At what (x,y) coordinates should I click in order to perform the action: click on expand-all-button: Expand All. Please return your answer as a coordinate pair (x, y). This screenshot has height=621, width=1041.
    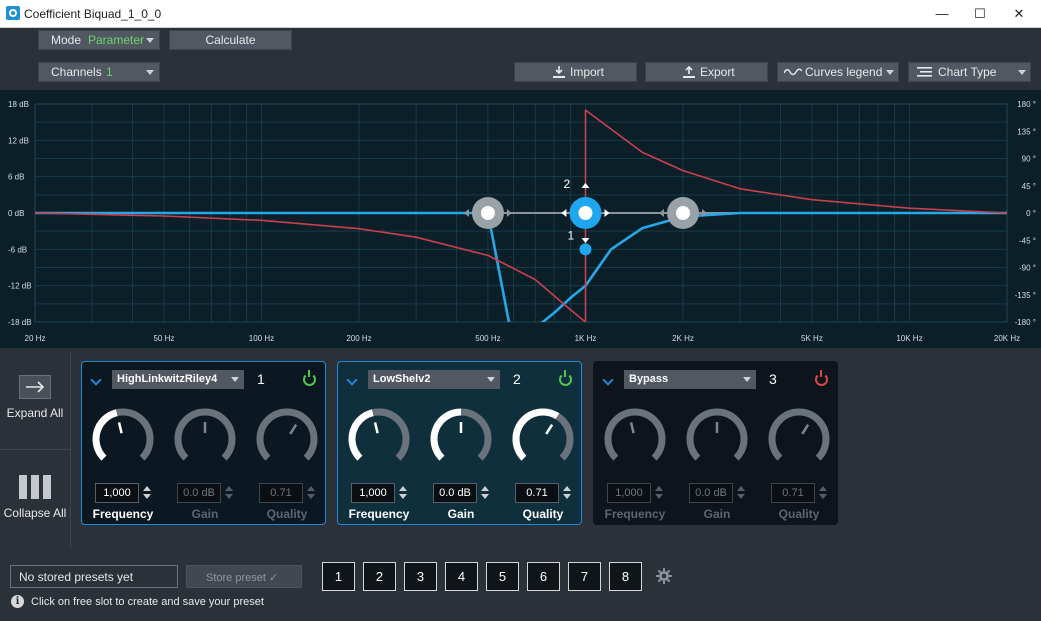
    Looking at the image, I should click on (35, 407).